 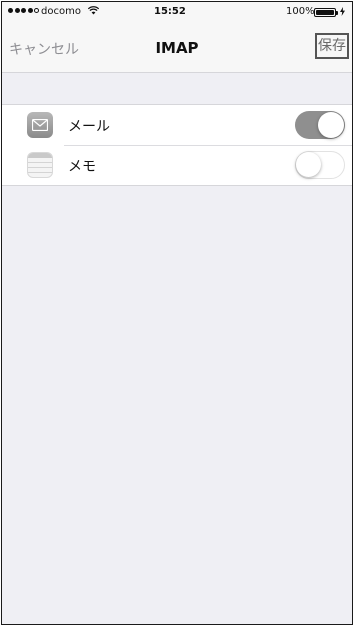 What do you see at coordinates (300, 11) in the screenshot?
I see `battery-percent: 100%` at bounding box center [300, 11].